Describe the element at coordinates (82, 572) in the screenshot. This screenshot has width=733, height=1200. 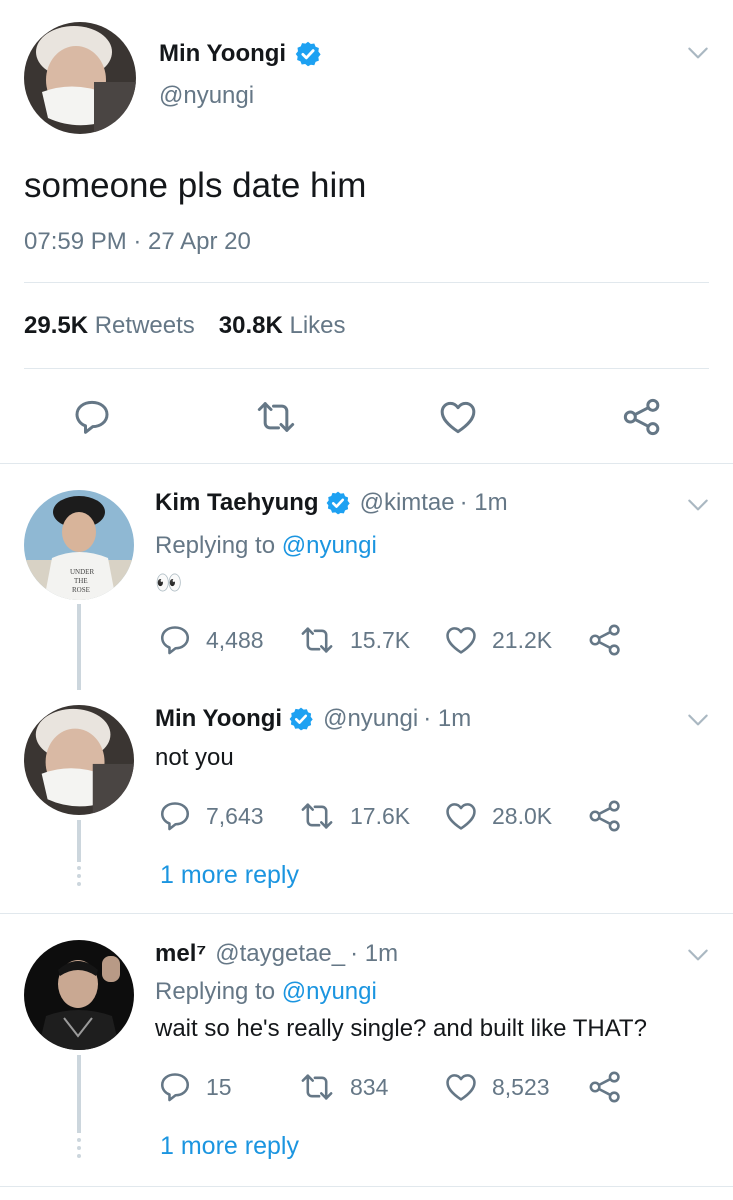
I see `avatar-shirt-text: UNDER` at that location.